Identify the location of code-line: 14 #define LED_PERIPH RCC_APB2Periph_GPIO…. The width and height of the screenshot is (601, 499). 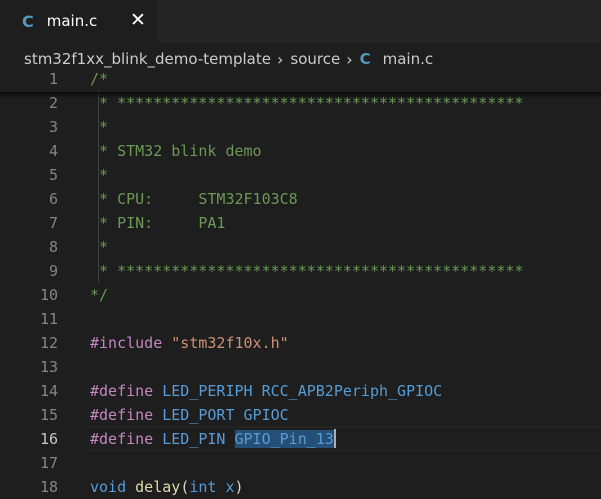
(300, 391).